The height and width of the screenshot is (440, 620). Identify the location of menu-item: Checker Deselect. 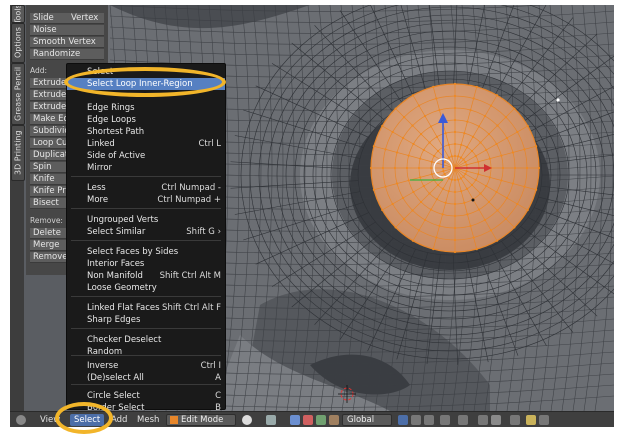
(146, 340).